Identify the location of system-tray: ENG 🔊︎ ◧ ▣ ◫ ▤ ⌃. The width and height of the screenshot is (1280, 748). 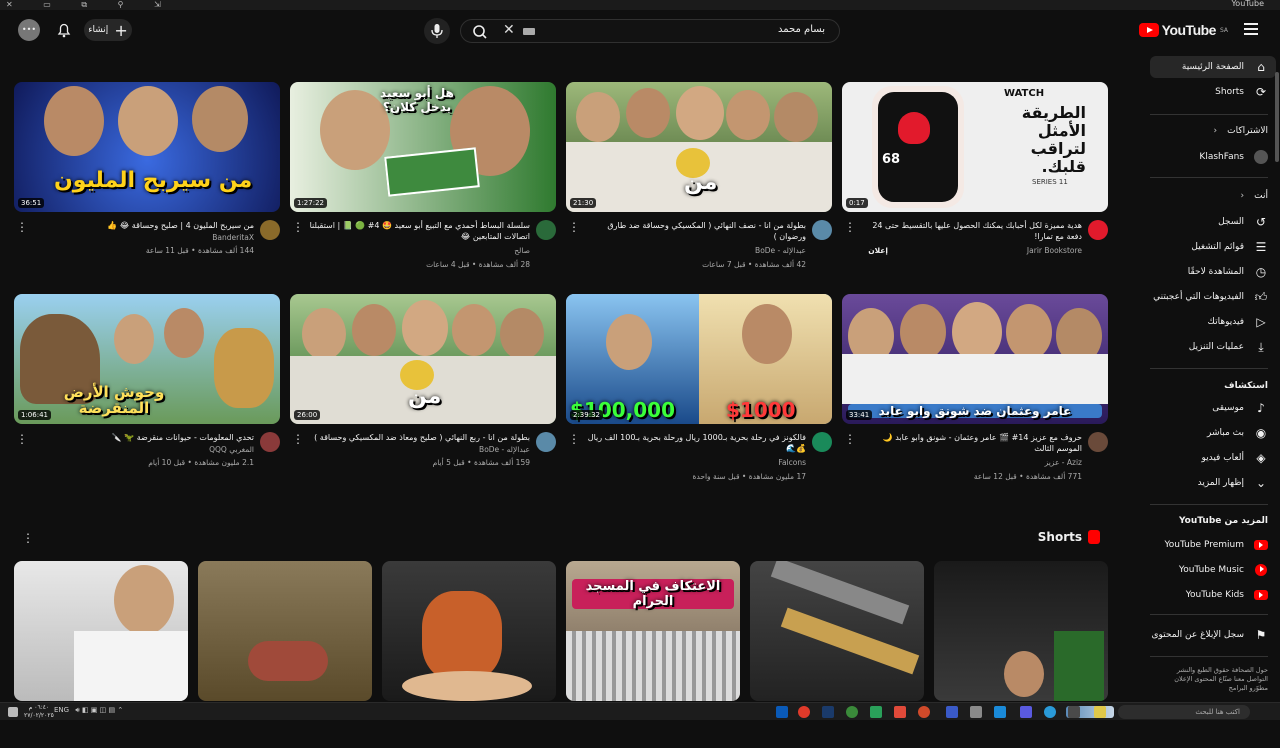
(88, 710).